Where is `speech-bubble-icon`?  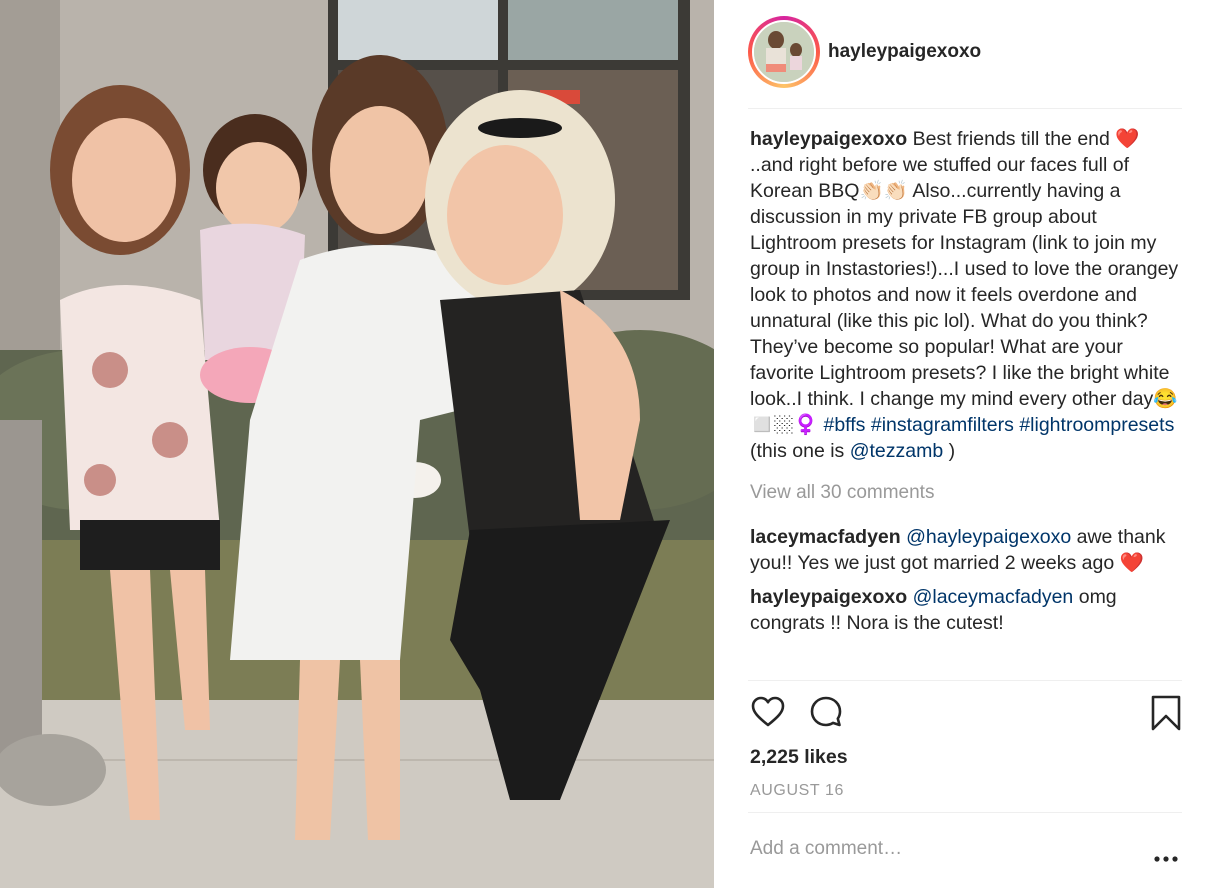 speech-bubble-icon is located at coordinates (826, 714).